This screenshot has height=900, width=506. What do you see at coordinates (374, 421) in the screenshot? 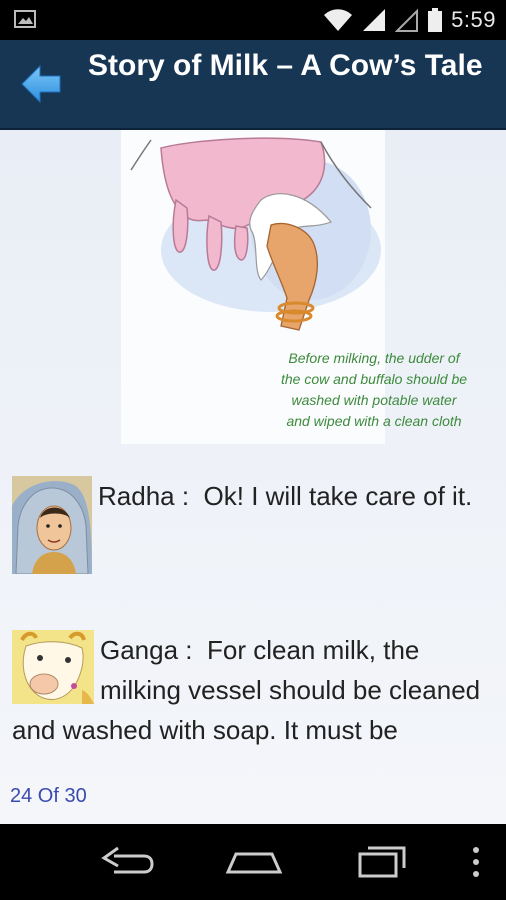
I see `caption-line: and wiped with a clean cloth` at bounding box center [374, 421].